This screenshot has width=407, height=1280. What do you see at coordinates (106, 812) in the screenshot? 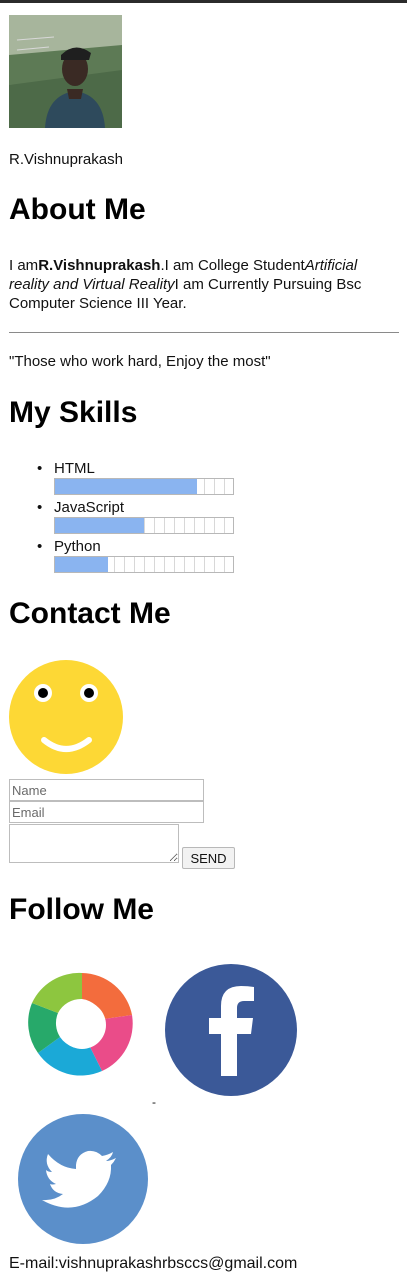
I see `email-field` at bounding box center [106, 812].